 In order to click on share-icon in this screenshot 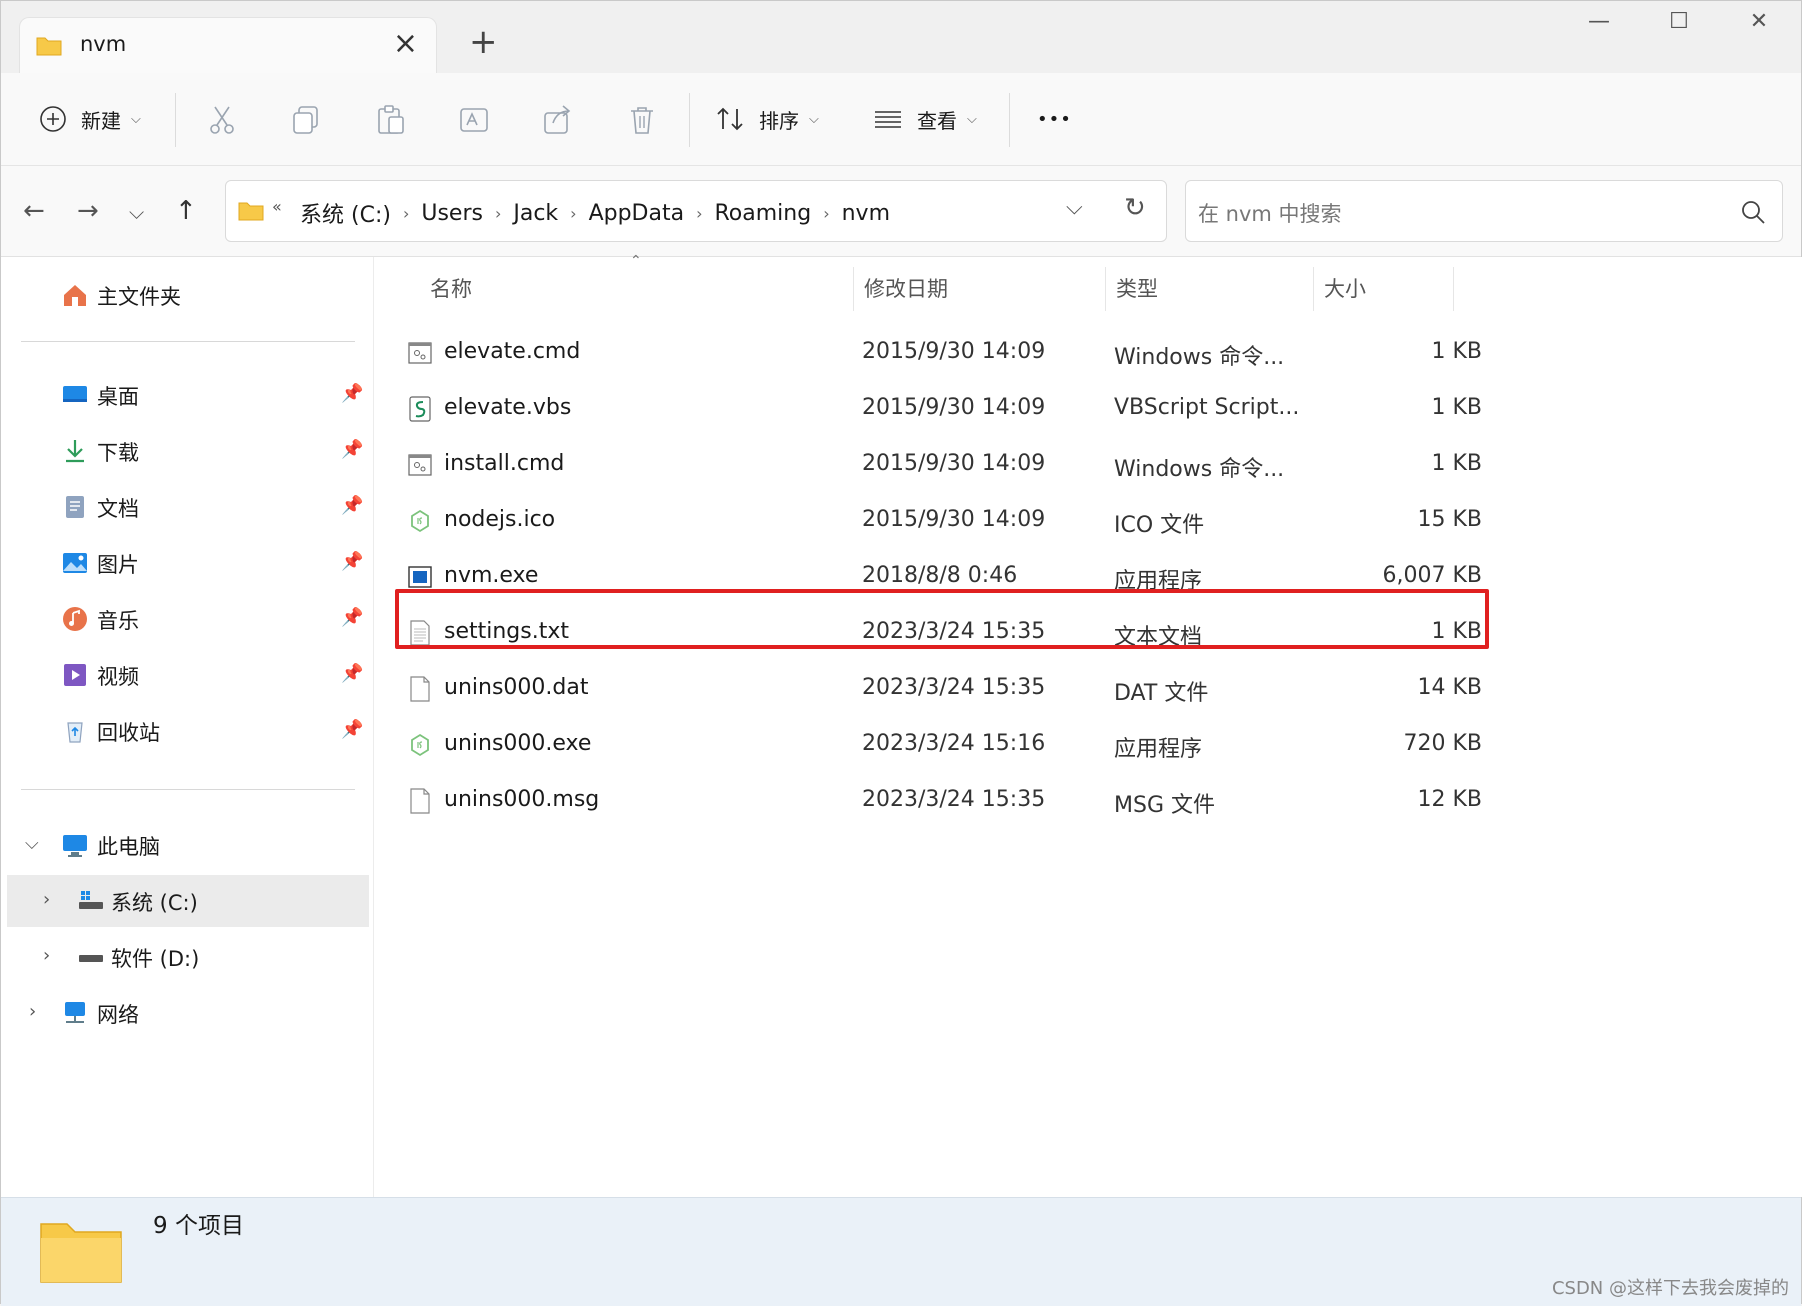, I will do `click(558, 120)`.